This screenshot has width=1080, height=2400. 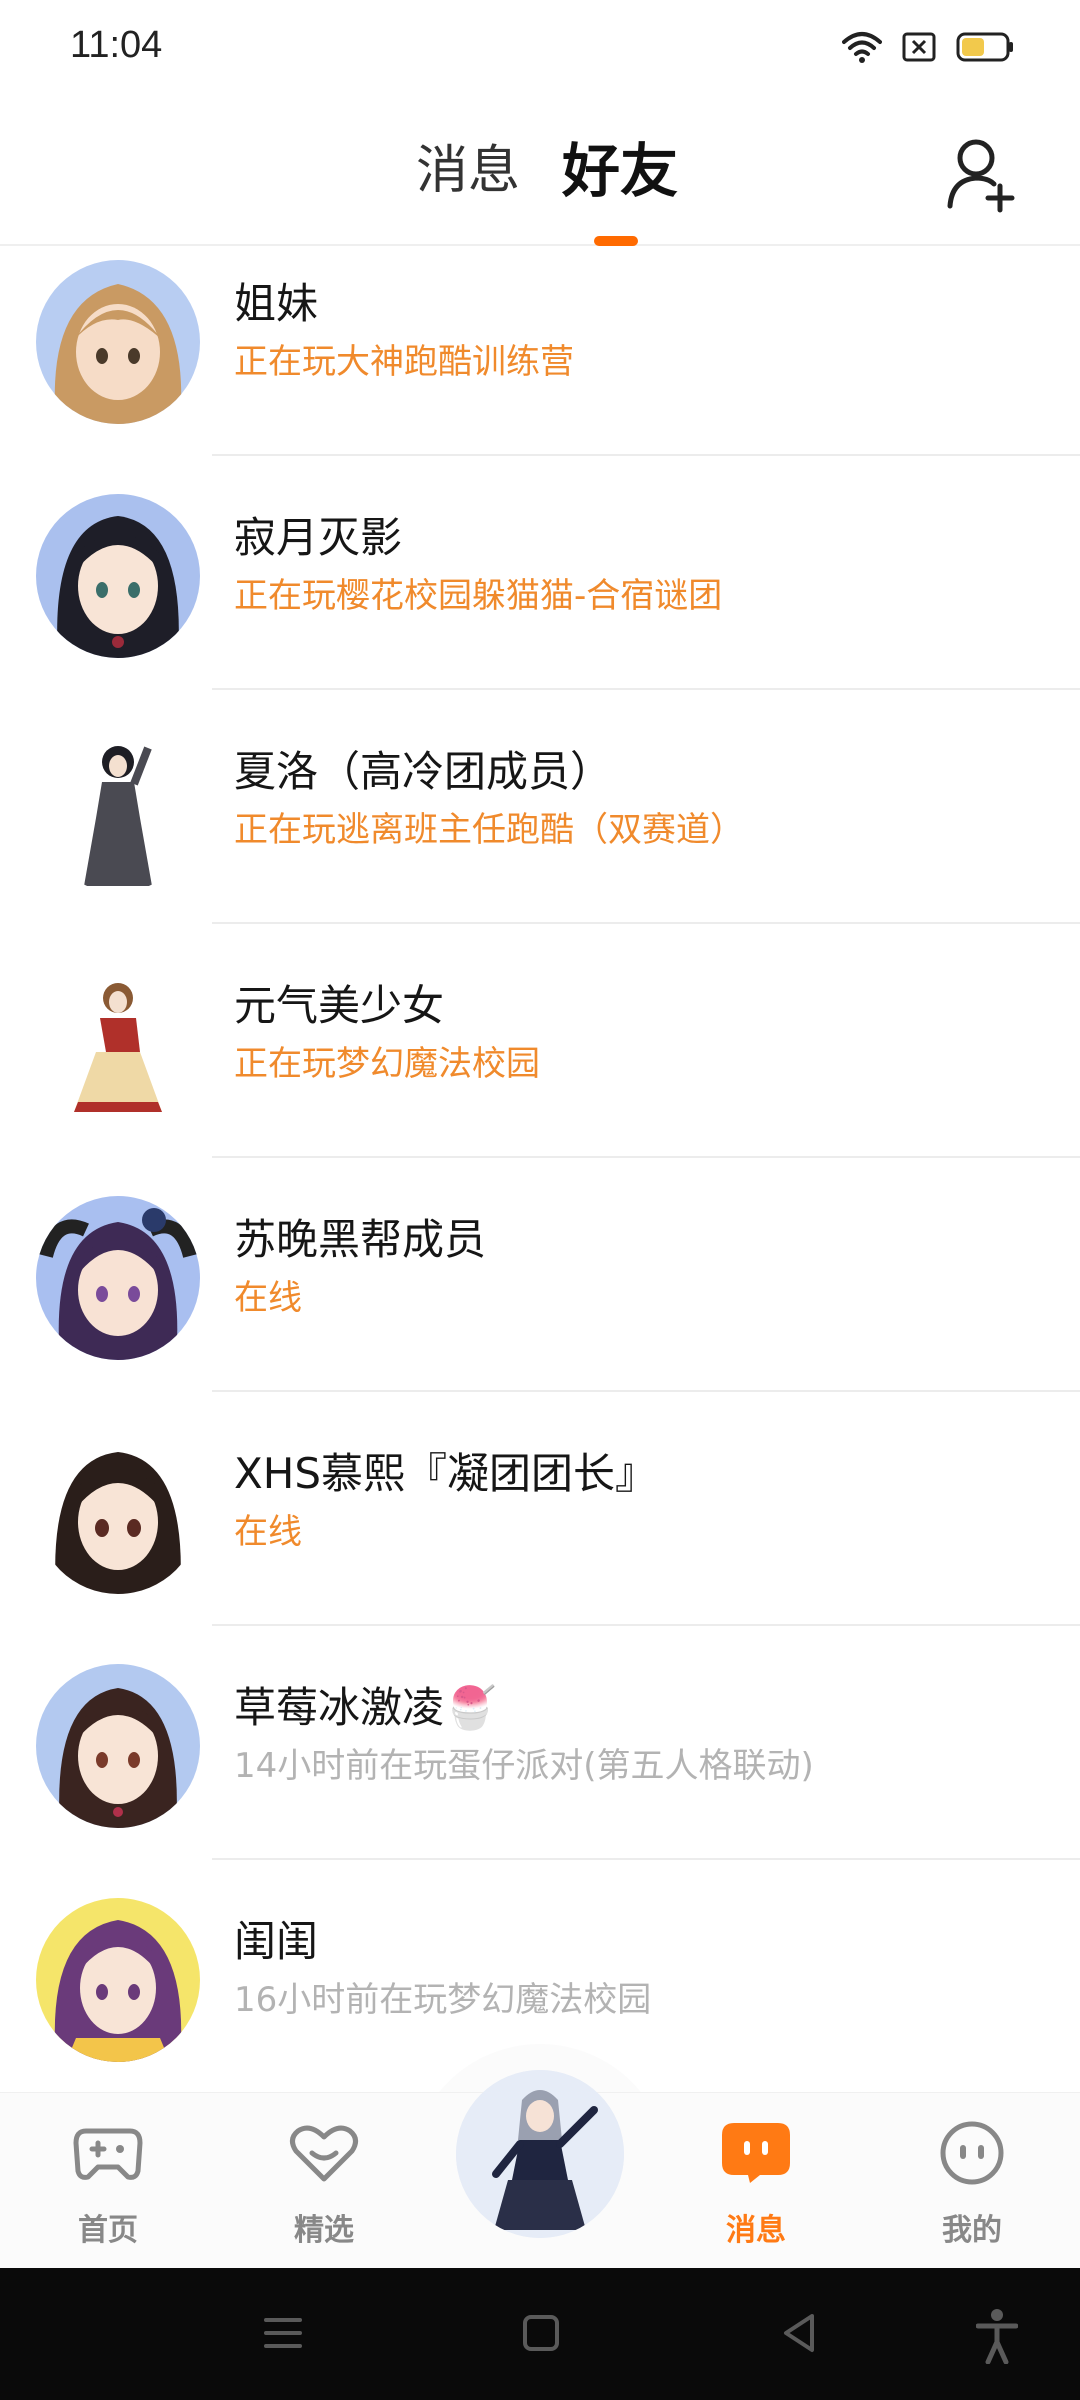 What do you see at coordinates (489, 830) in the screenshot?
I see `friend-status: 正在玩逃离班主任跑酷（双赛道）` at bounding box center [489, 830].